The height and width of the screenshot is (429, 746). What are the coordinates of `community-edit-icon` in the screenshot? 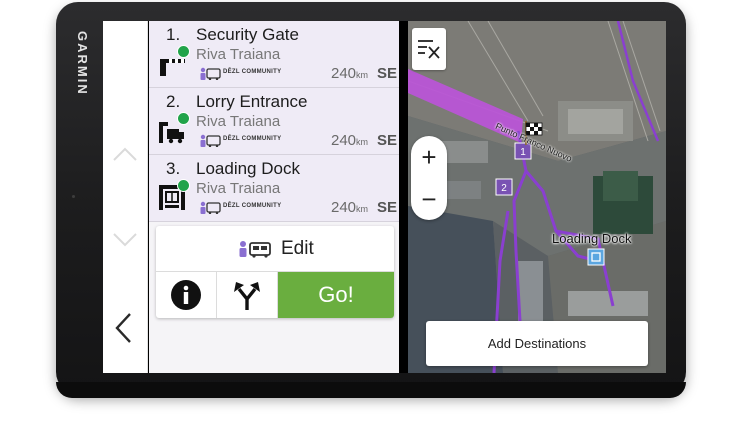 It's located at (255, 249).